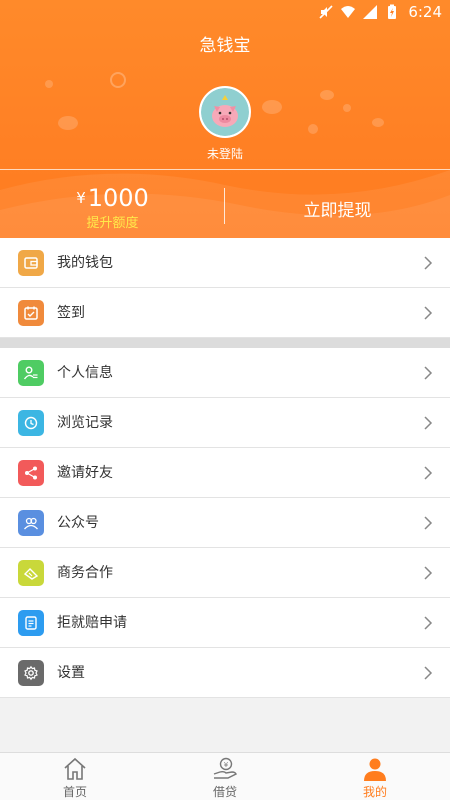 Image resolution: width=450 pixels, height=800 pixels. I want to click on cooperation-icon, so click(31, 573).